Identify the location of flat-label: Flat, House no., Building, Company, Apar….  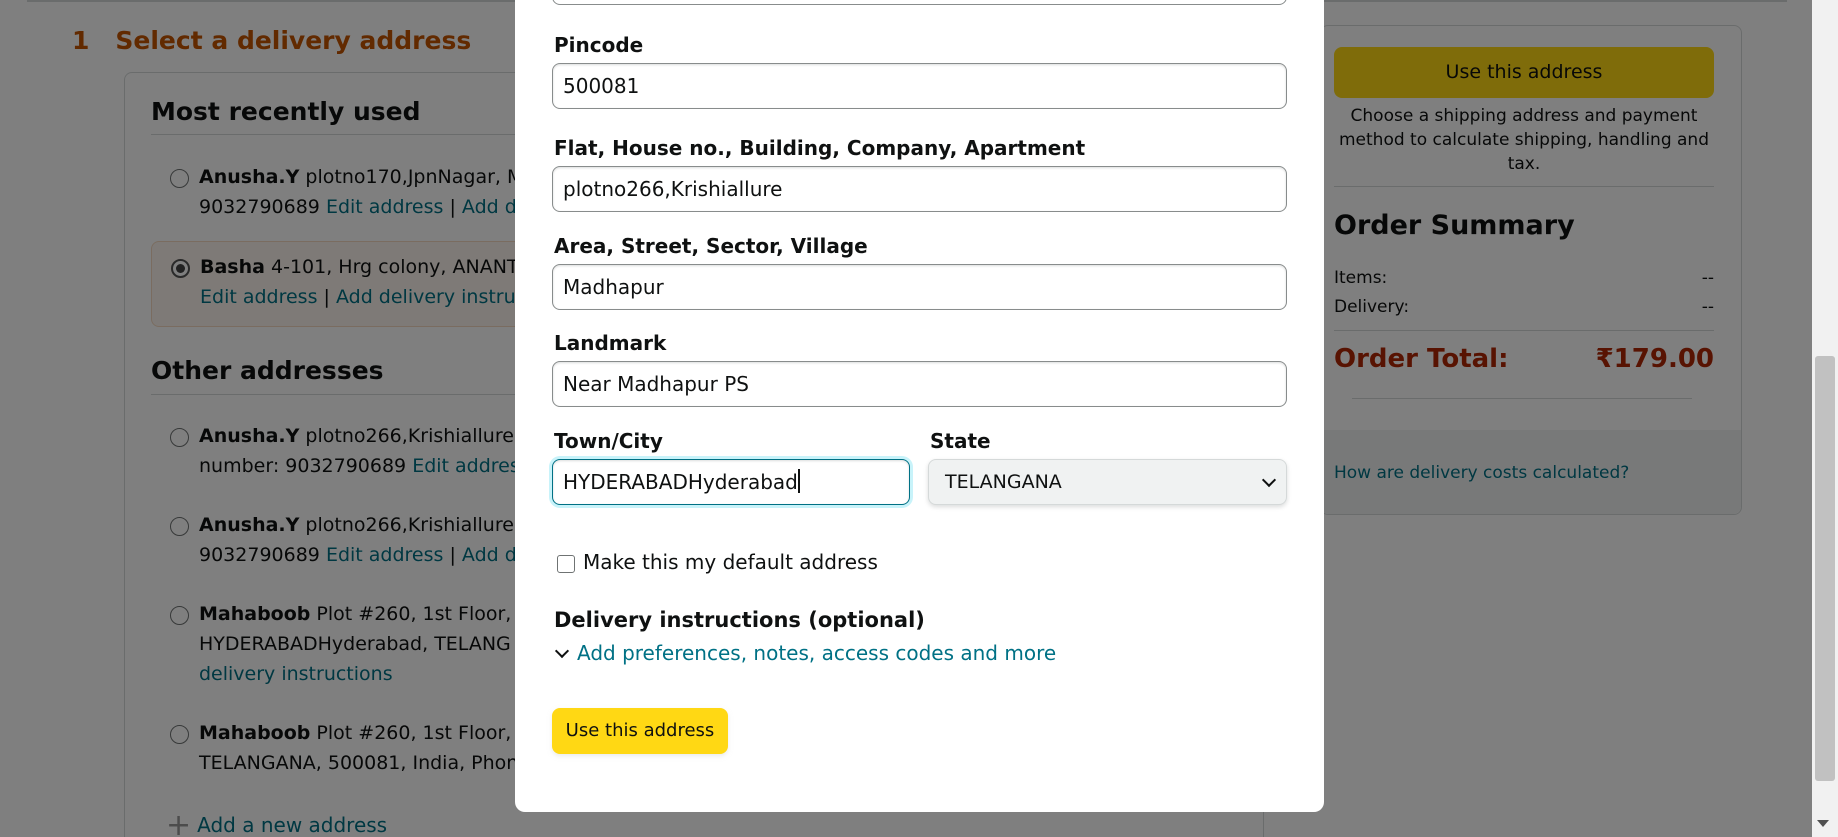
(820, 148).